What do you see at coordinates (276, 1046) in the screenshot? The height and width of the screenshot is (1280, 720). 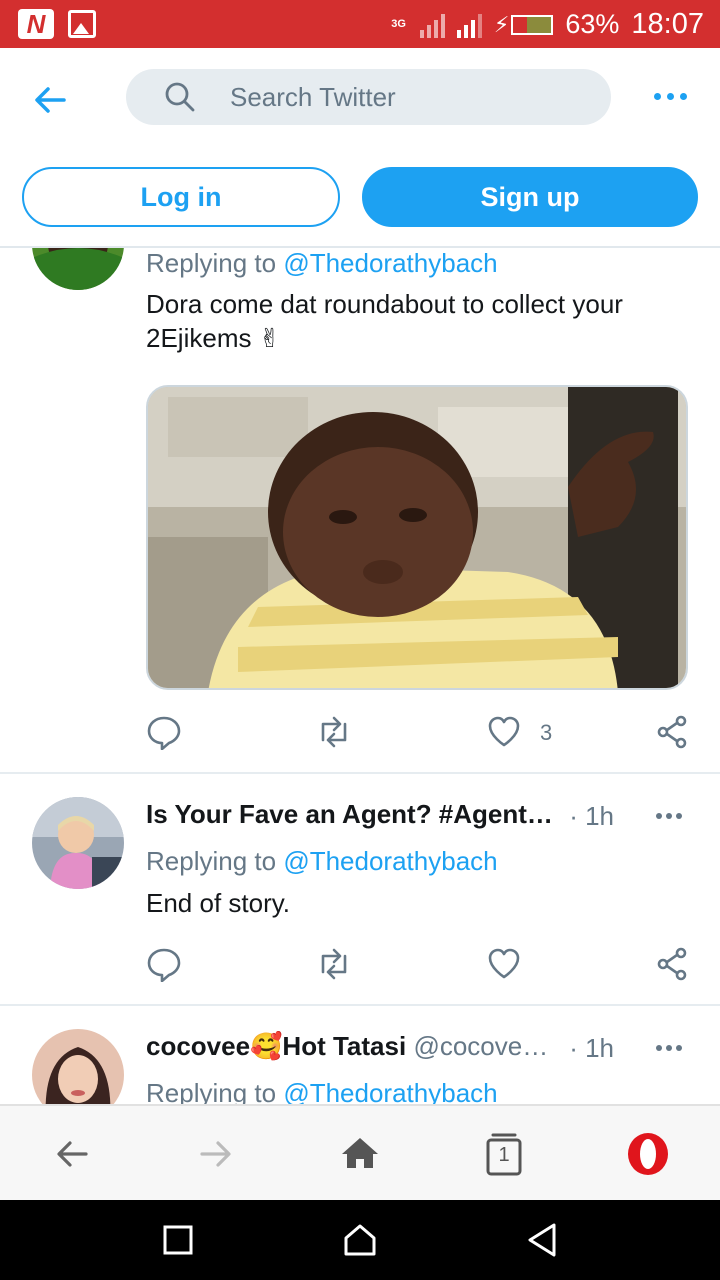 I see `author-name: cocovee🥰Hot Tatasi` at bounding box center [276, 1046].